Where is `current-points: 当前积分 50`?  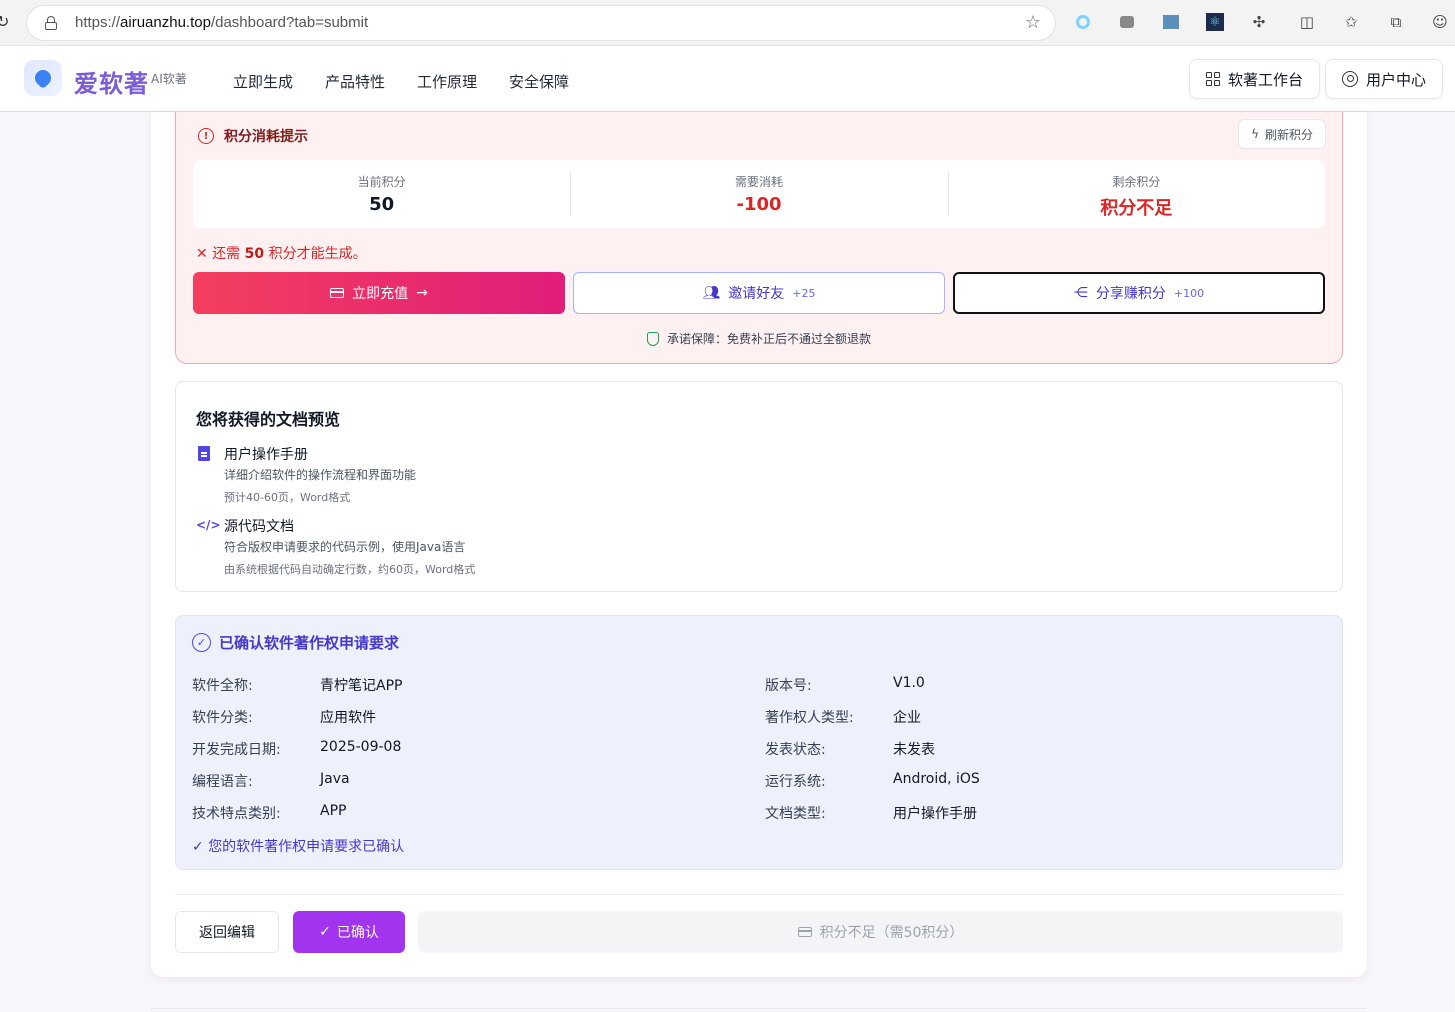
current-points: 当前积分 50 is located at coordinates (381, 195).